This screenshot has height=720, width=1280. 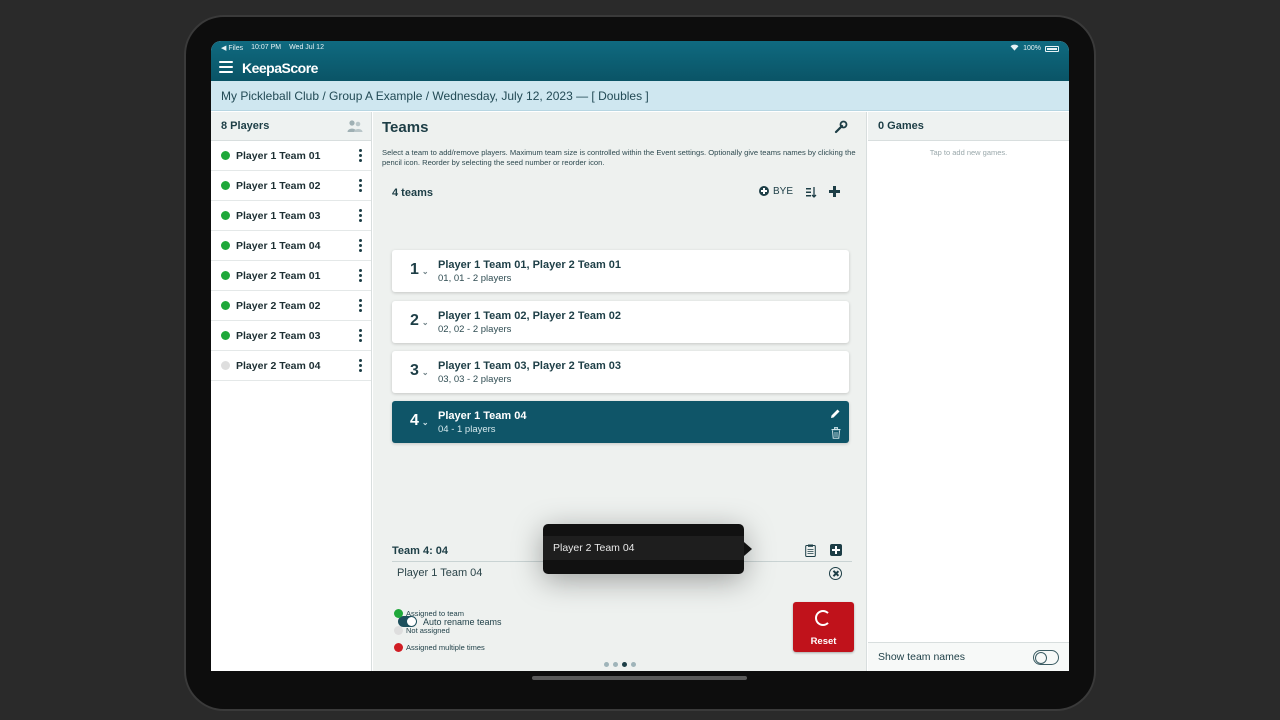 I want to click on team-card-selected: 4 ⌄ Player 1 Team 04 04 - 1 players, so click(x=620, y=422).